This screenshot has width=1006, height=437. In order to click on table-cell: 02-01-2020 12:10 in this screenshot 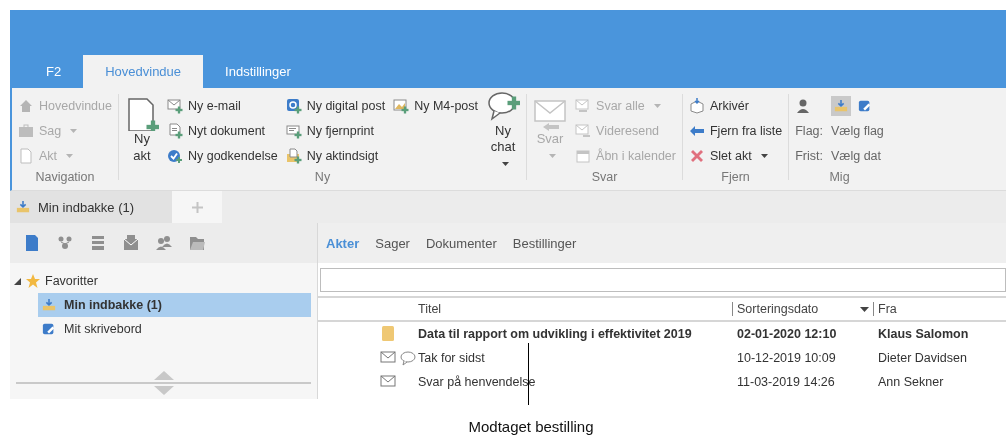, I will do `click(787, 334)`.